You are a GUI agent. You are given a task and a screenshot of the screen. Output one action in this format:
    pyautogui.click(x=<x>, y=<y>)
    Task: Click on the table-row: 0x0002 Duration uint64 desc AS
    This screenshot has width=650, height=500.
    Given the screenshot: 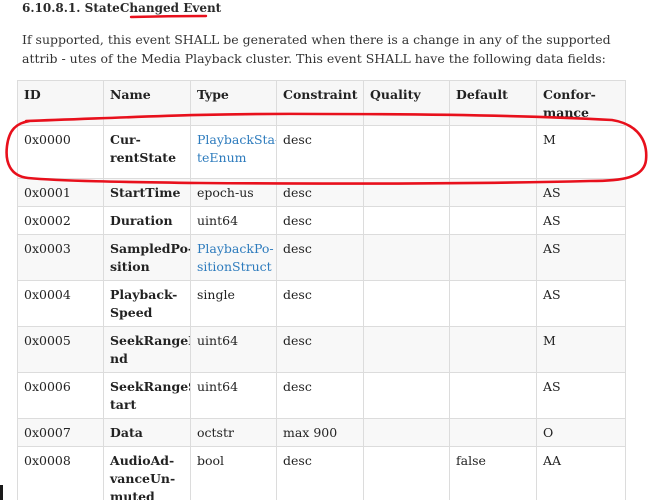 What is the action you would take?
    pyautogui.click(x=321, y=220)
    